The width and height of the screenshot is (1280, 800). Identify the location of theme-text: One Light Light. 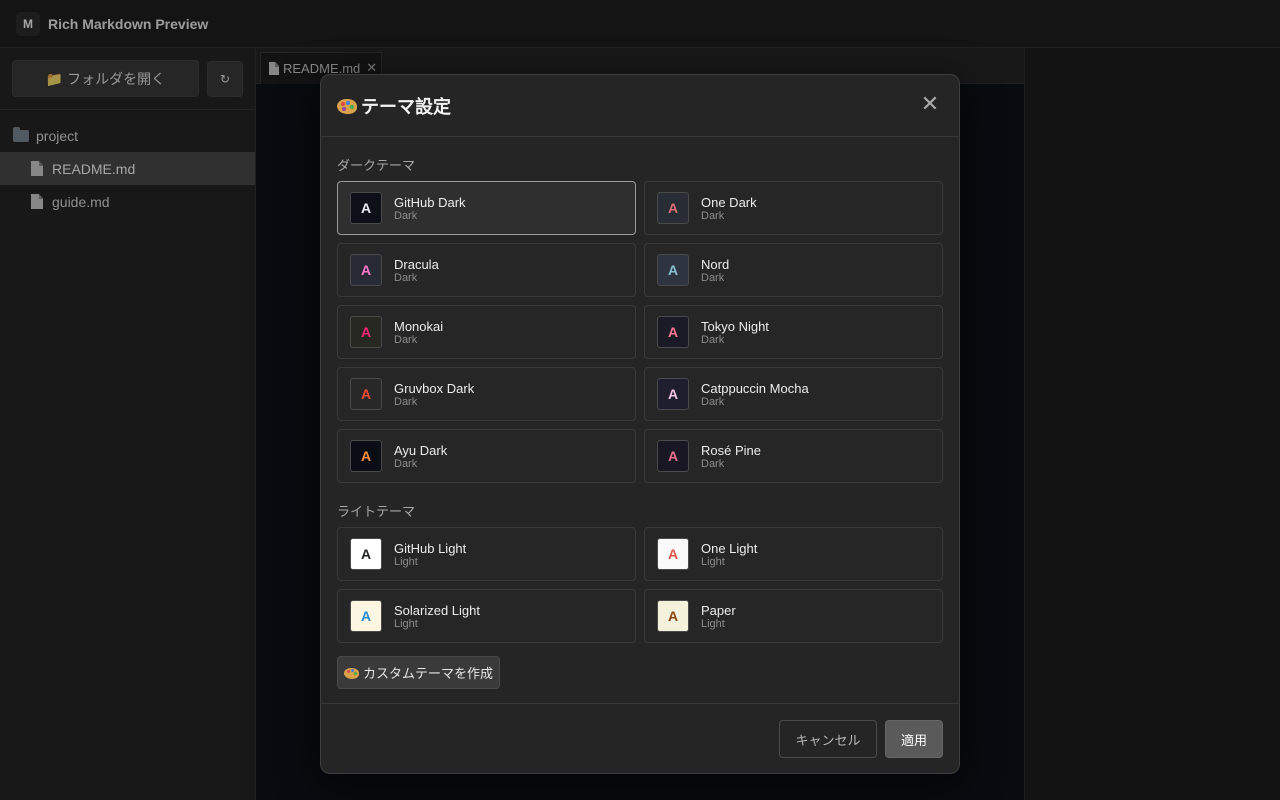
(729, 554).